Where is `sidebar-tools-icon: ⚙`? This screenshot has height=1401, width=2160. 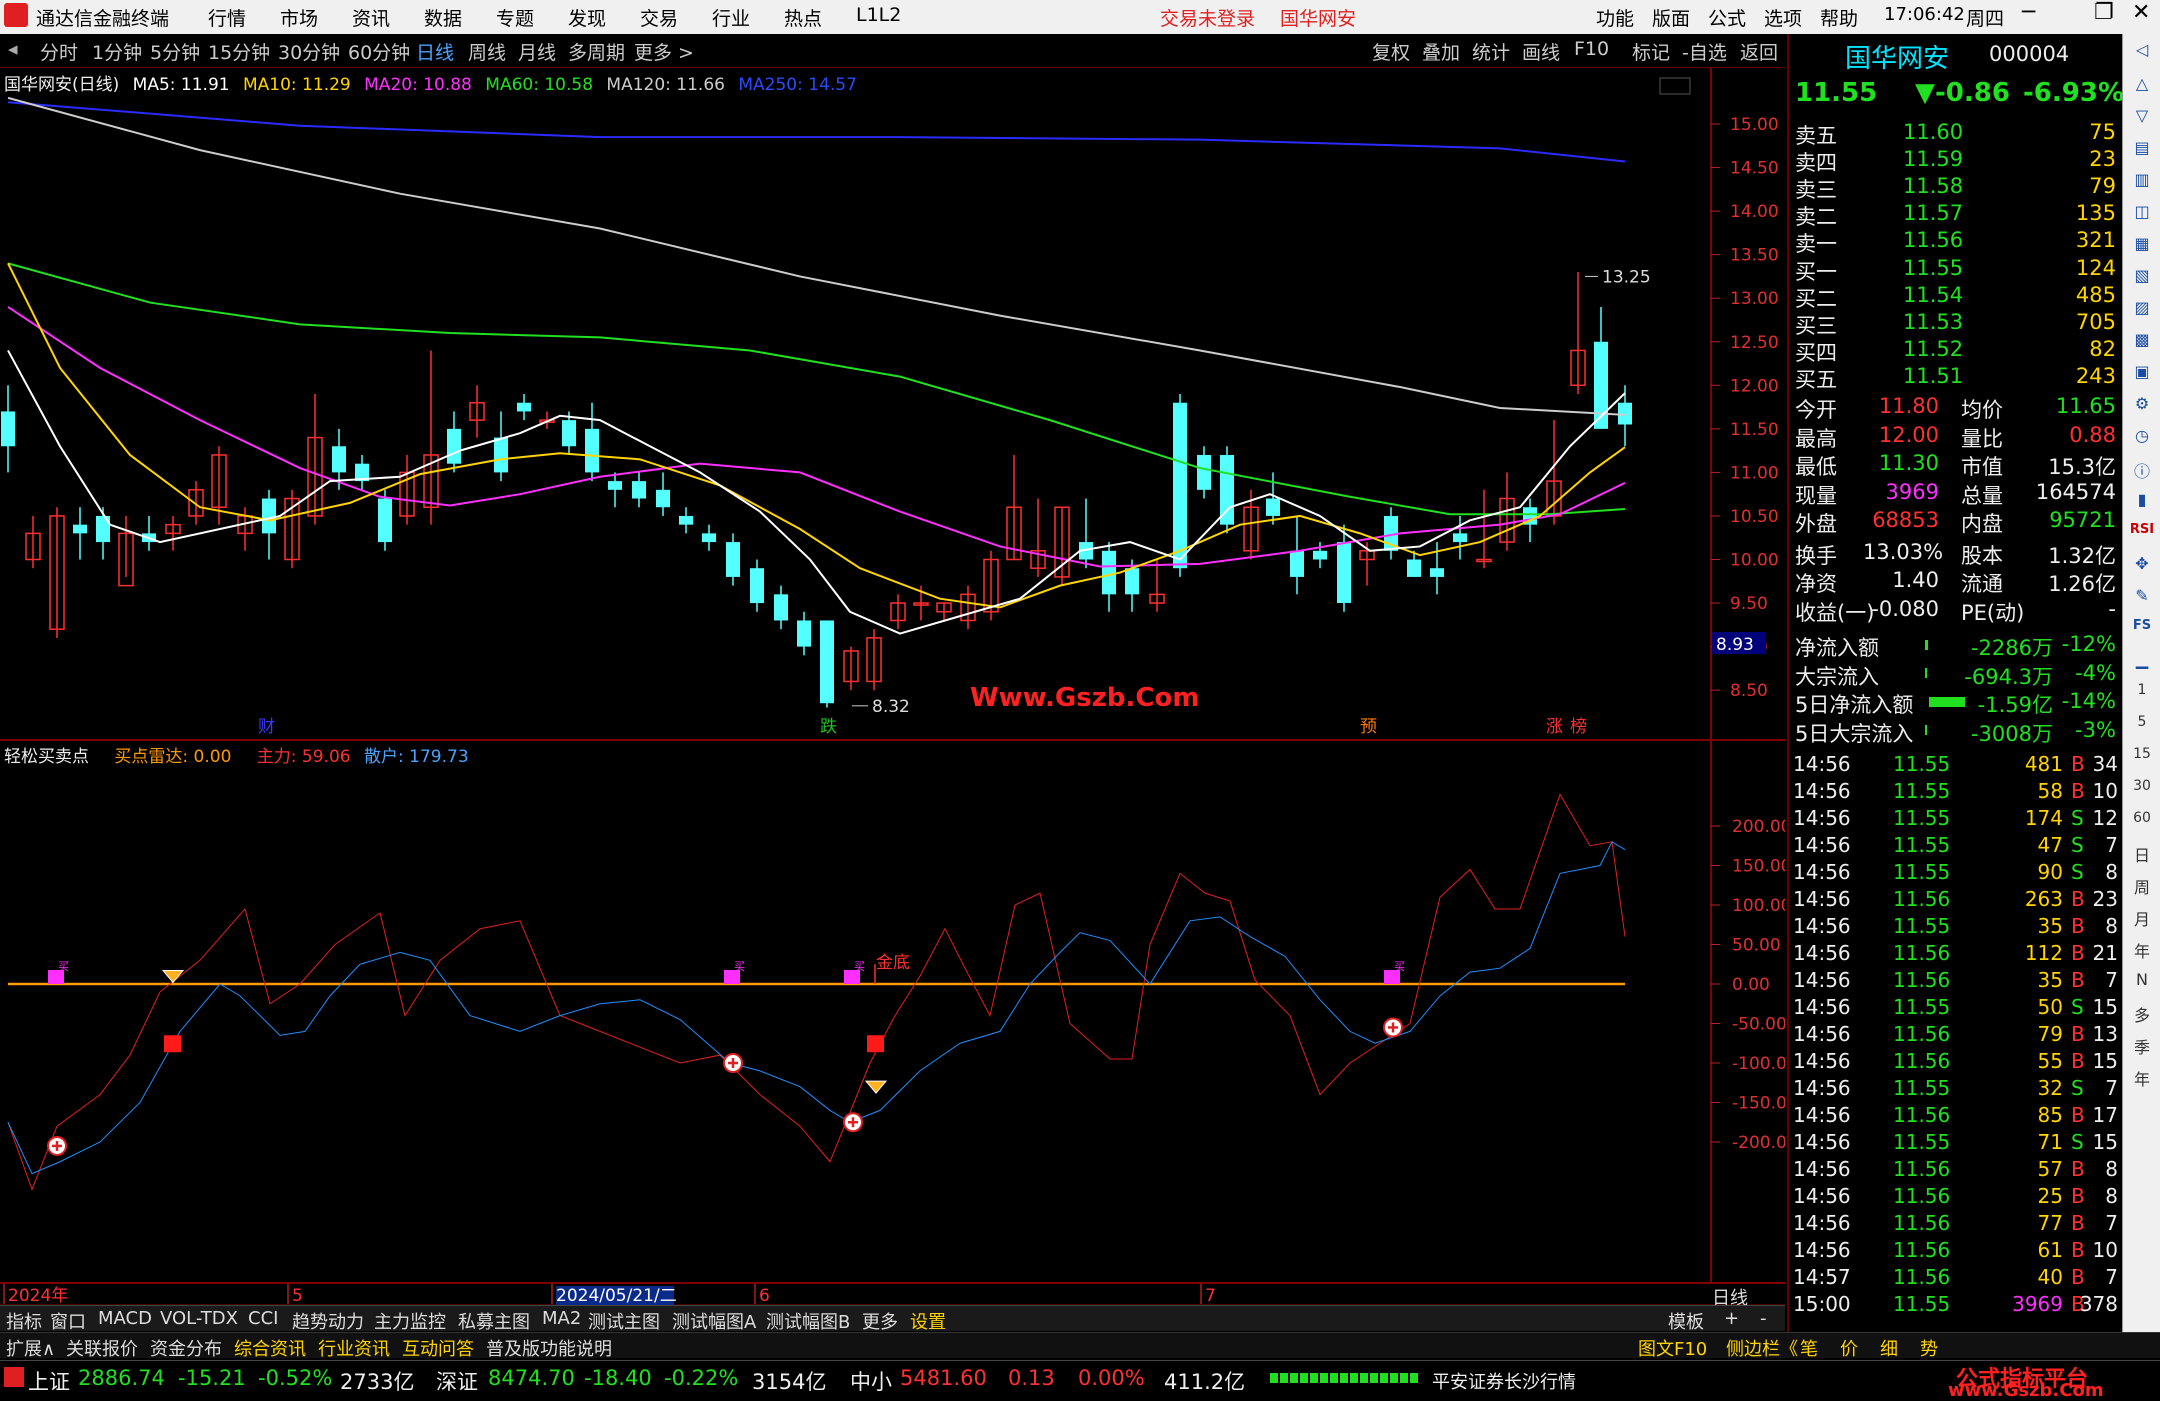 sidebar-tools-icon: ⚙ is located at coordinates (2142, 408).